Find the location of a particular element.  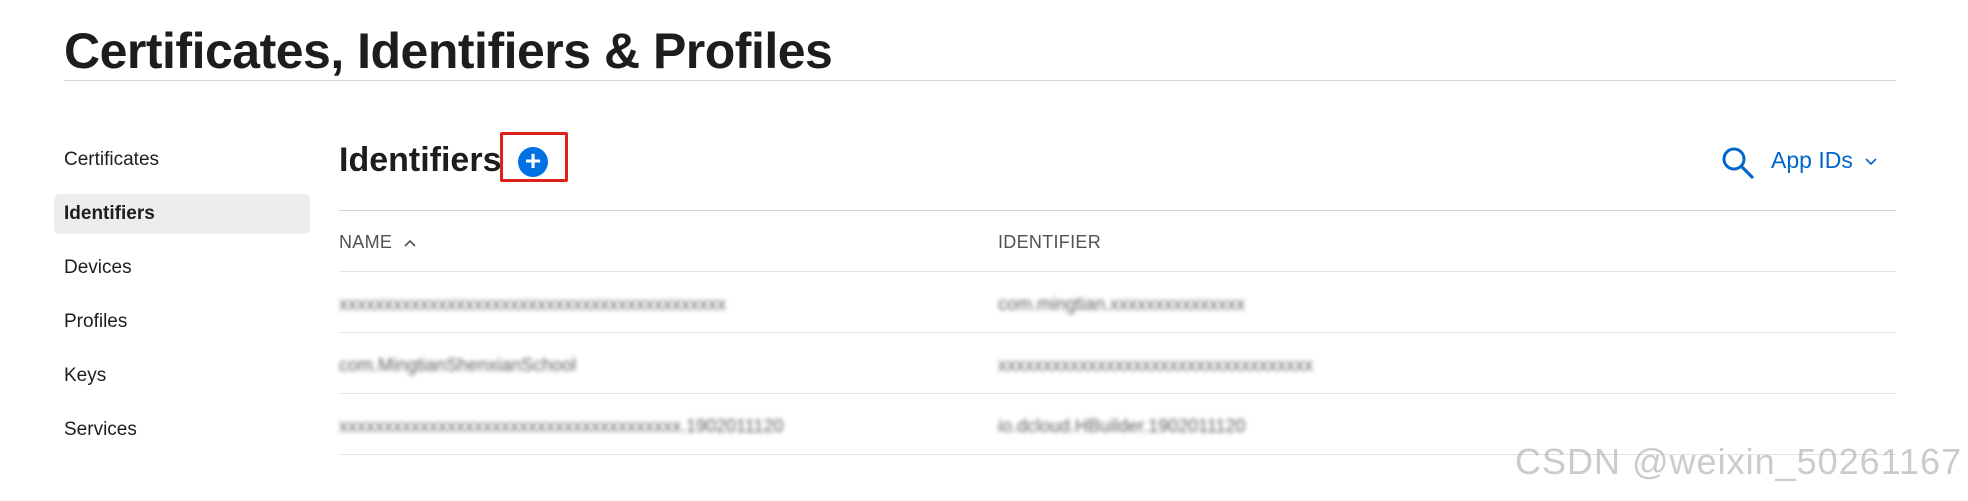

search-icon is located at coordinates (1738, 163).